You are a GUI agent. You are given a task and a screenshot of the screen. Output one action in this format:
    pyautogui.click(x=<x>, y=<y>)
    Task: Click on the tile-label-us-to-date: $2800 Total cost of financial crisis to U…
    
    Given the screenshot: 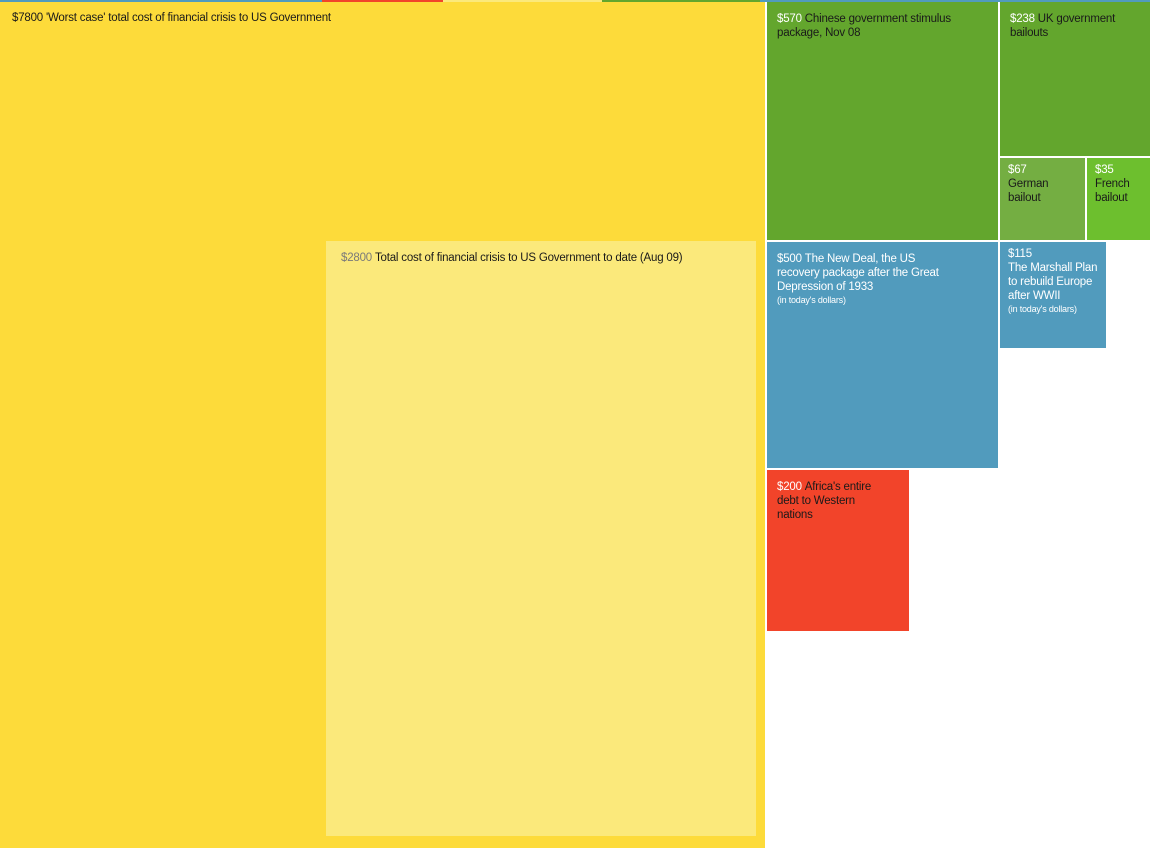 What is the action you would take?
    pyautogui.click(x=545, y=258)
    